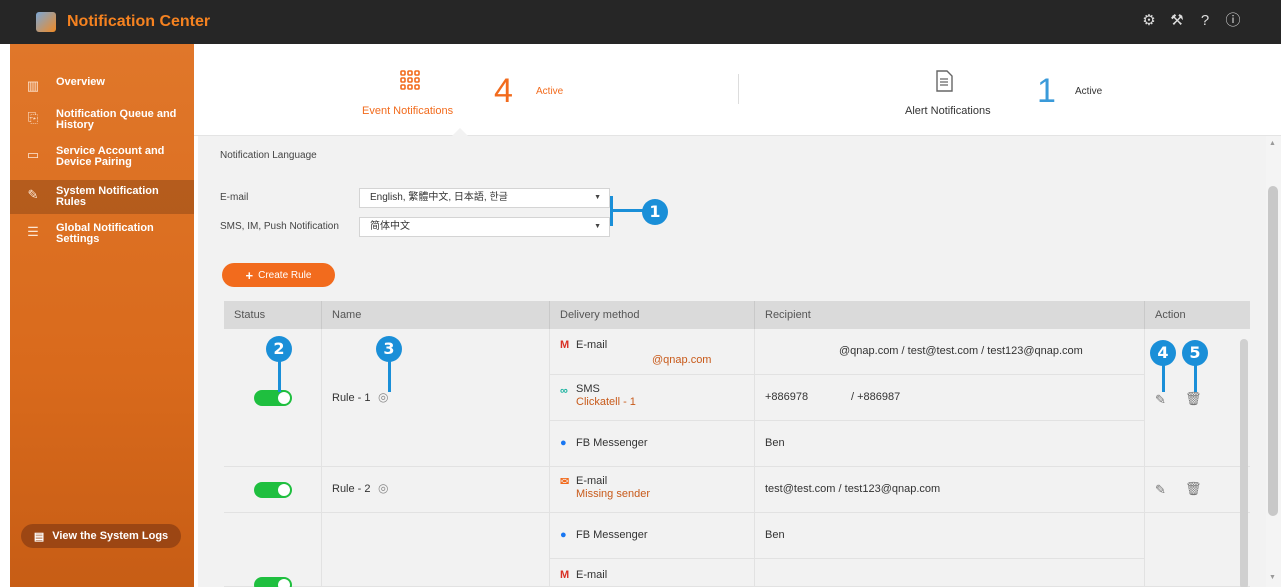  Describe the element at coordinates (775, 443) in the screenshot. I see `recipient-value: Ben` at that location.